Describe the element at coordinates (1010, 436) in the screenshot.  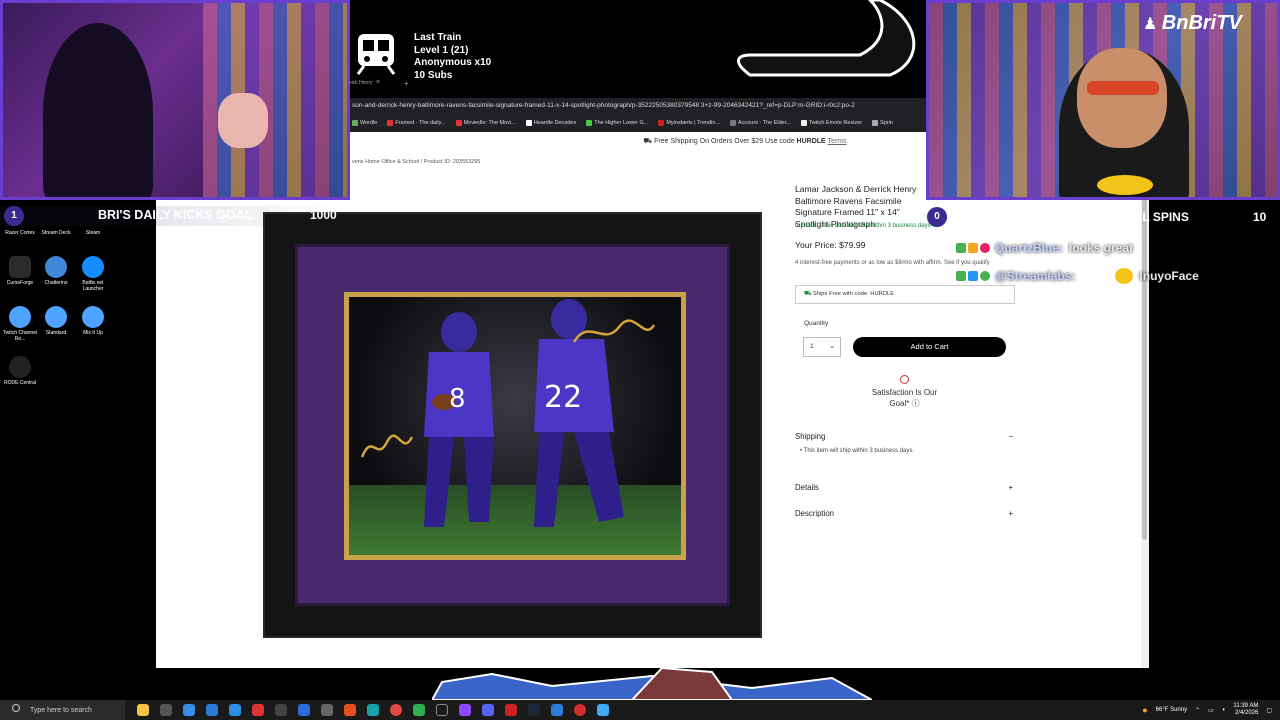
I see `collapse-icon: −` at that location.